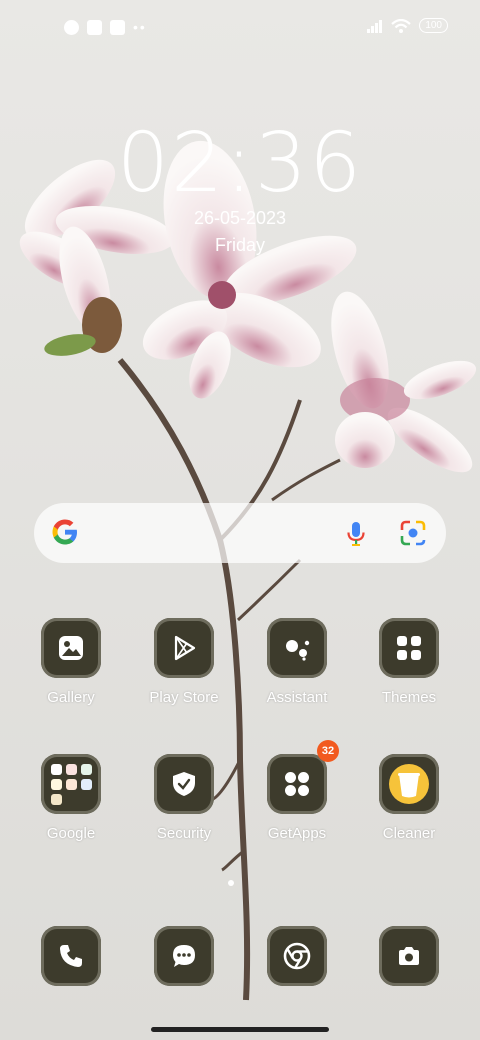  Describe the element at coordinates (64, 532) in the screenshot. I see `google-g-icon` at that location.